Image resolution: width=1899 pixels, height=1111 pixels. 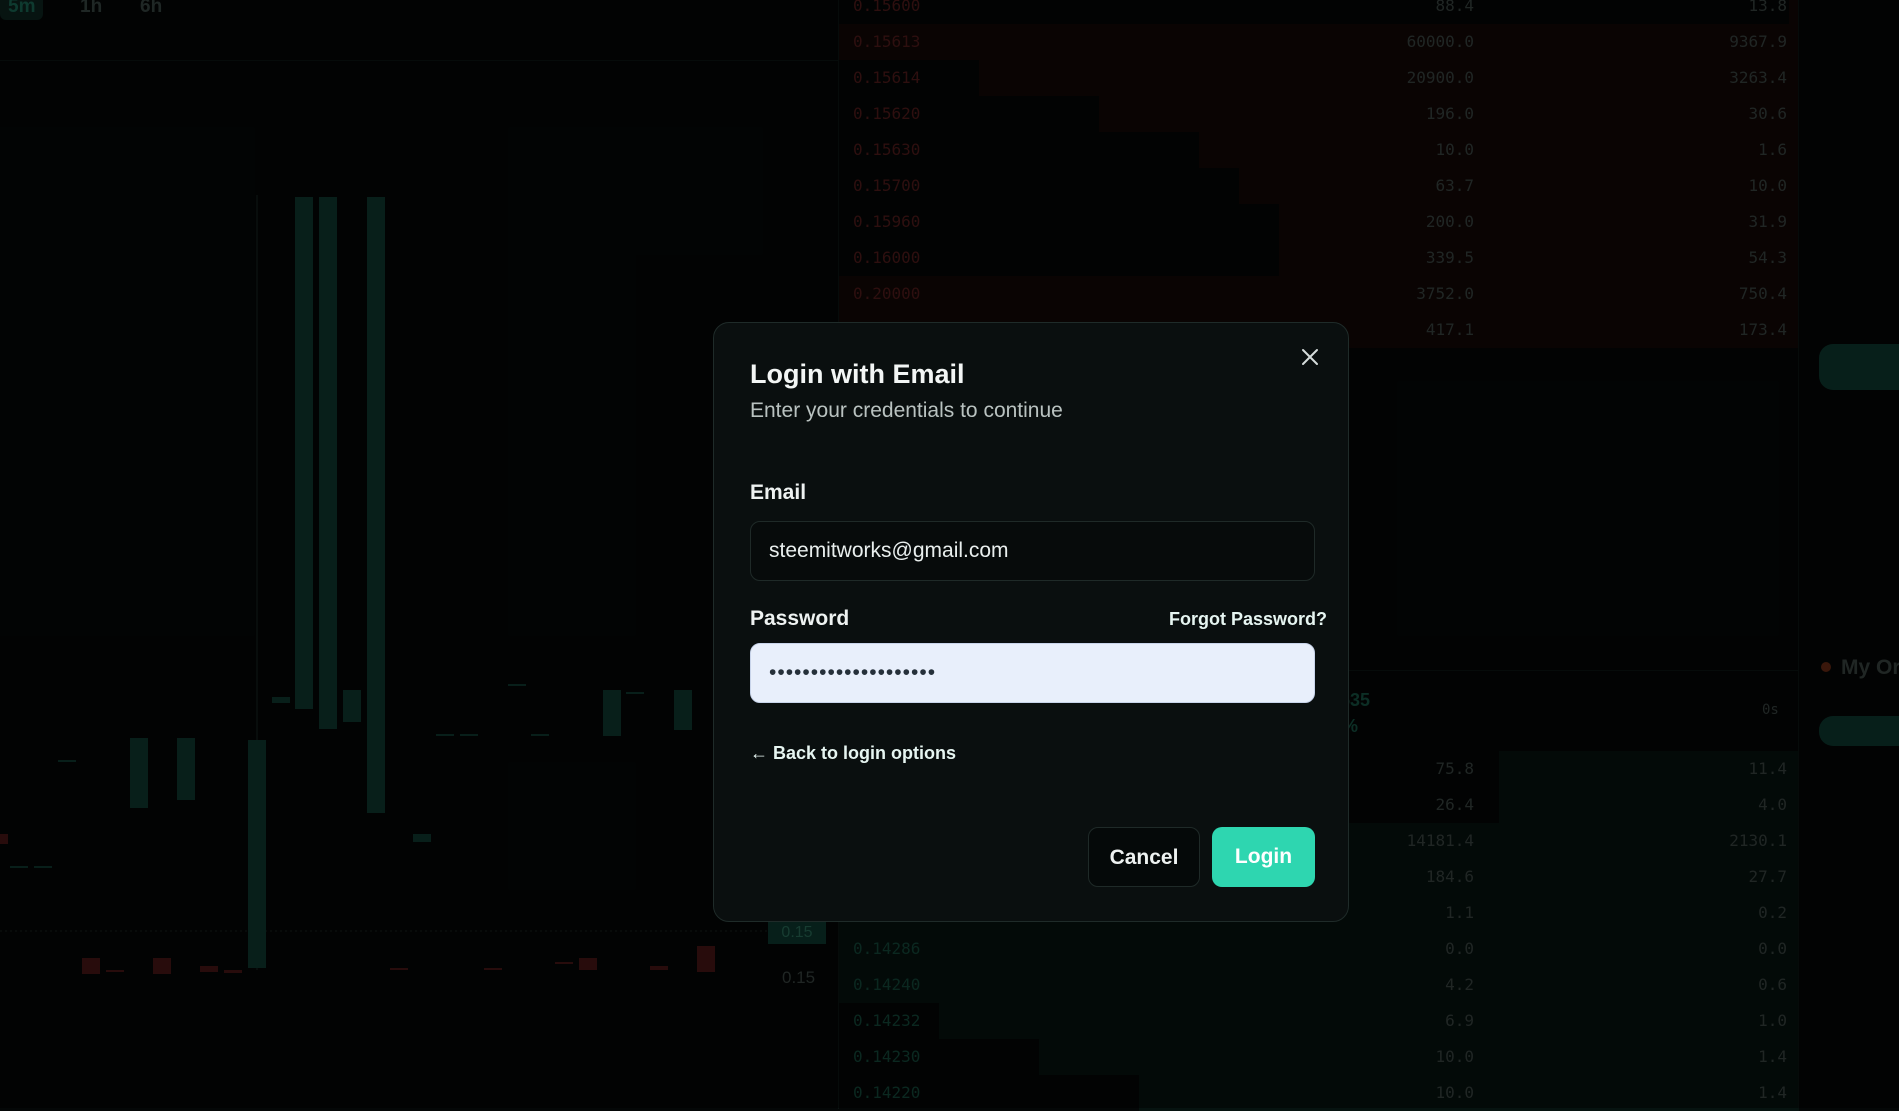 What do you see at coordinates (1248, 619) in the screenshot?
I see `forgot-password-link: Forgot Password?` at bounding box center [1248, 619].